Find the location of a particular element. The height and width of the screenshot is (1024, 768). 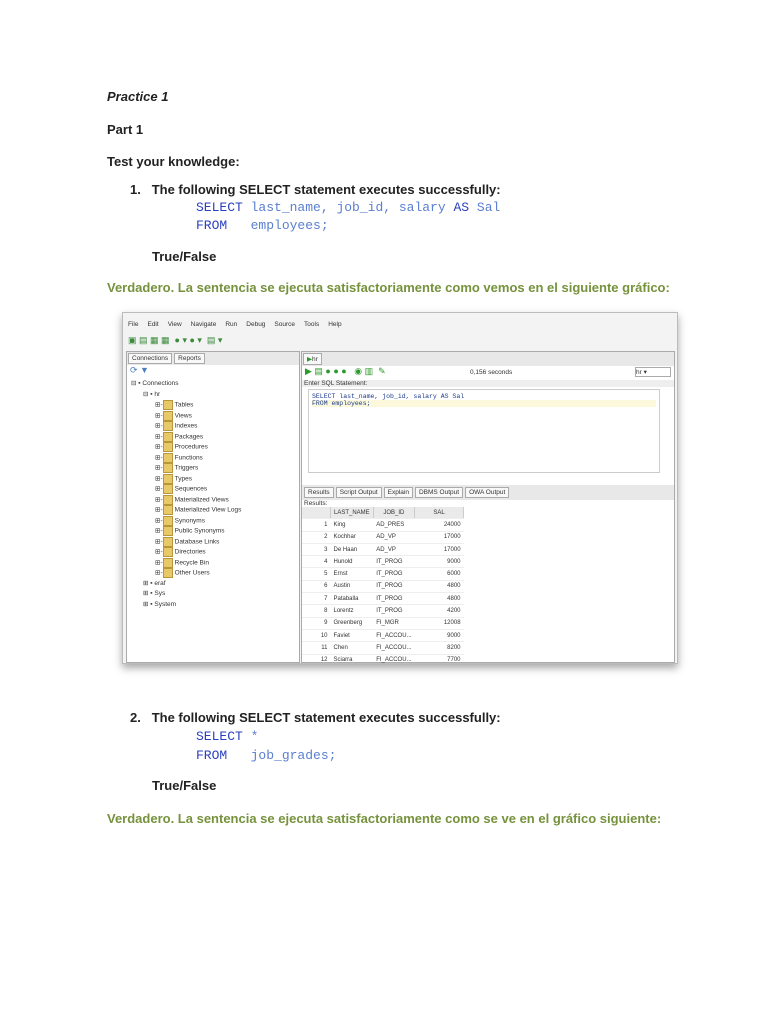

table-cell: 8200 is located at coordinates (439, 648).